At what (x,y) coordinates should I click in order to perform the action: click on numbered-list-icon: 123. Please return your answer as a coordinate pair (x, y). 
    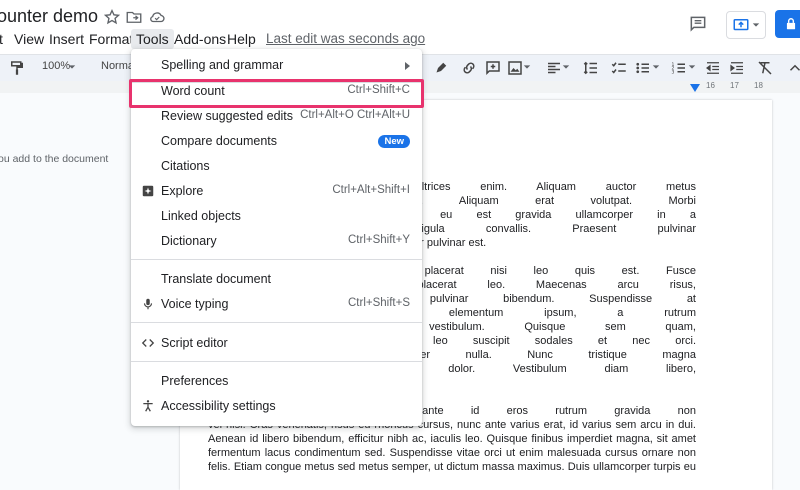
    Looking at the image, I should click on (679, 68).